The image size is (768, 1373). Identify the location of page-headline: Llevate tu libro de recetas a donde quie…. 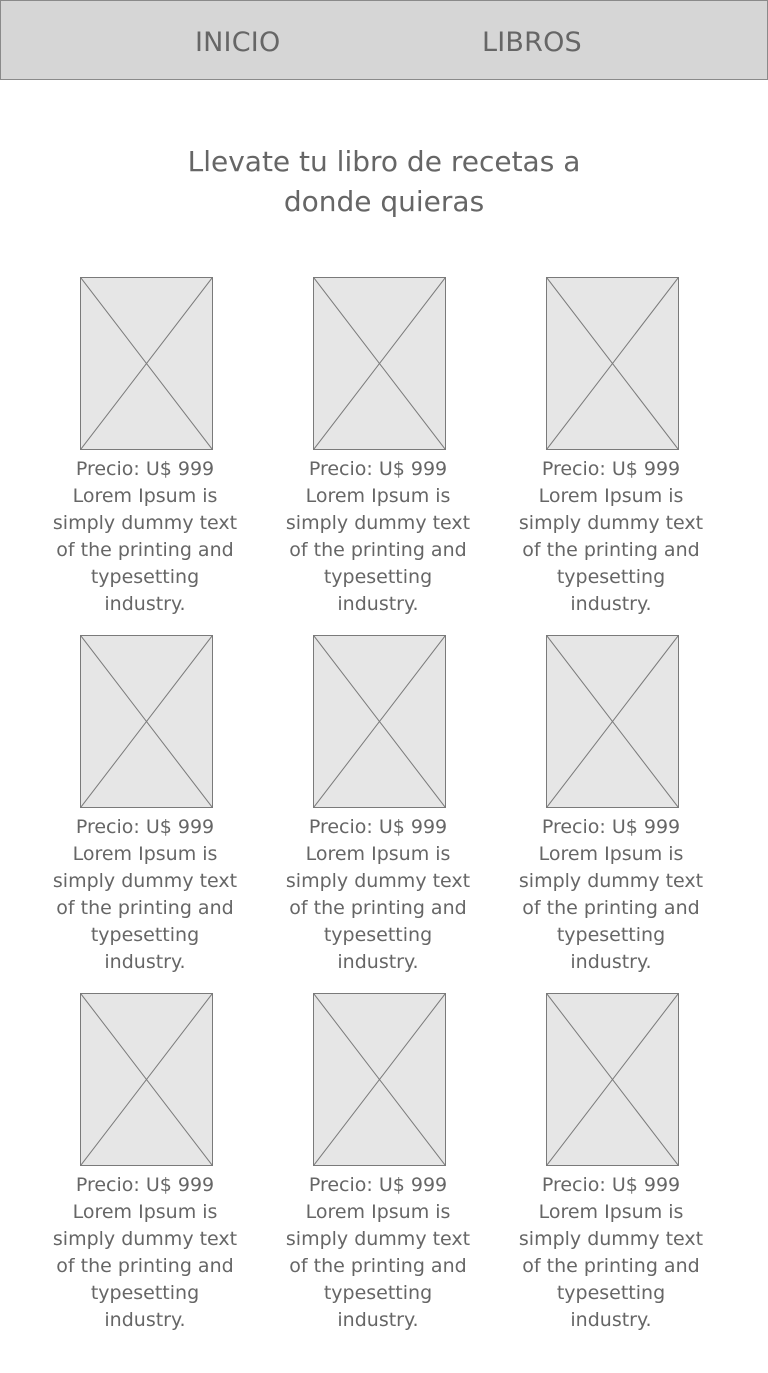
(384, 182).